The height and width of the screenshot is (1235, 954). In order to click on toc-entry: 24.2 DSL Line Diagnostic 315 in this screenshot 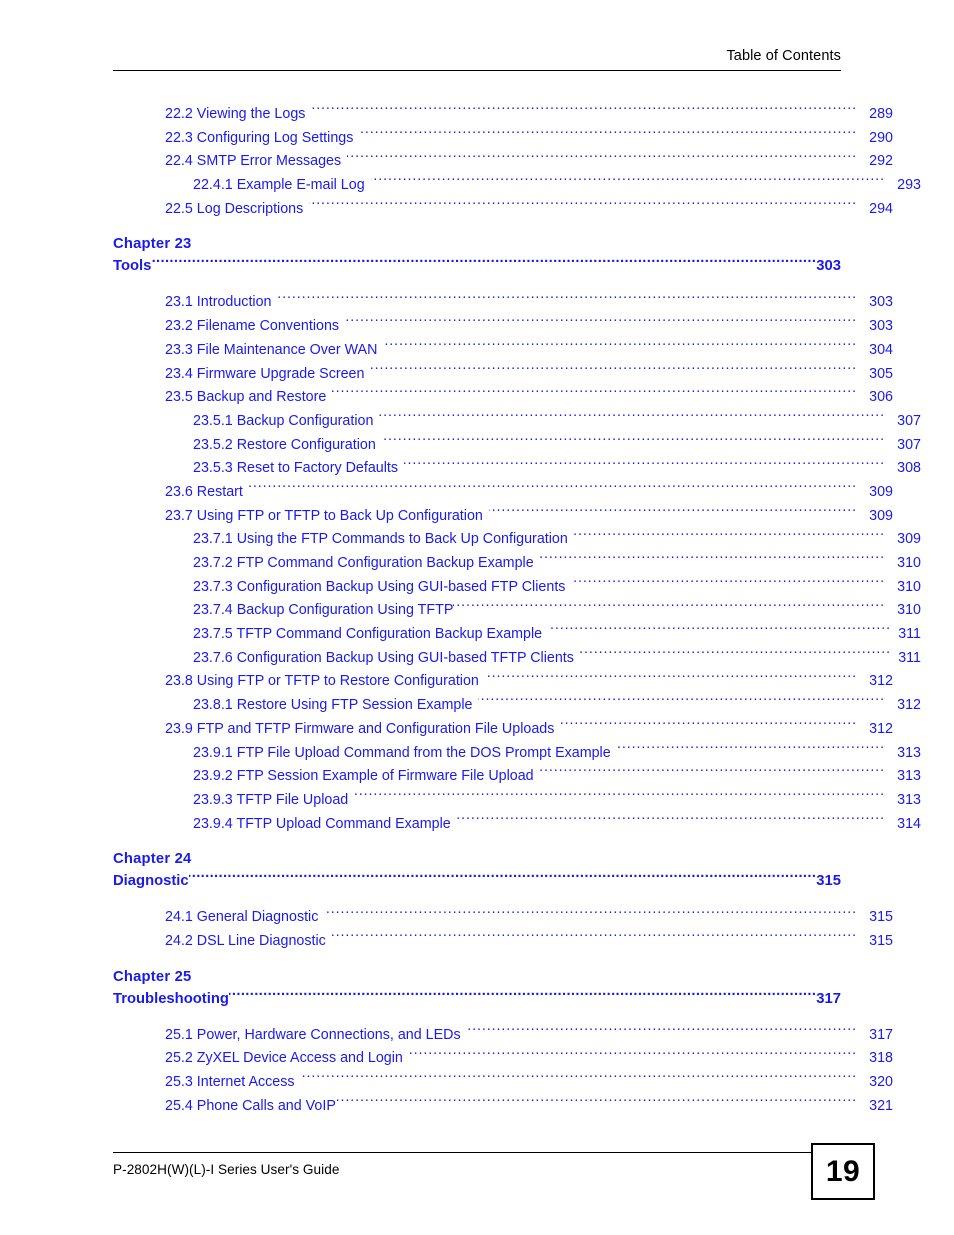, I will do `click(503, 942)`.